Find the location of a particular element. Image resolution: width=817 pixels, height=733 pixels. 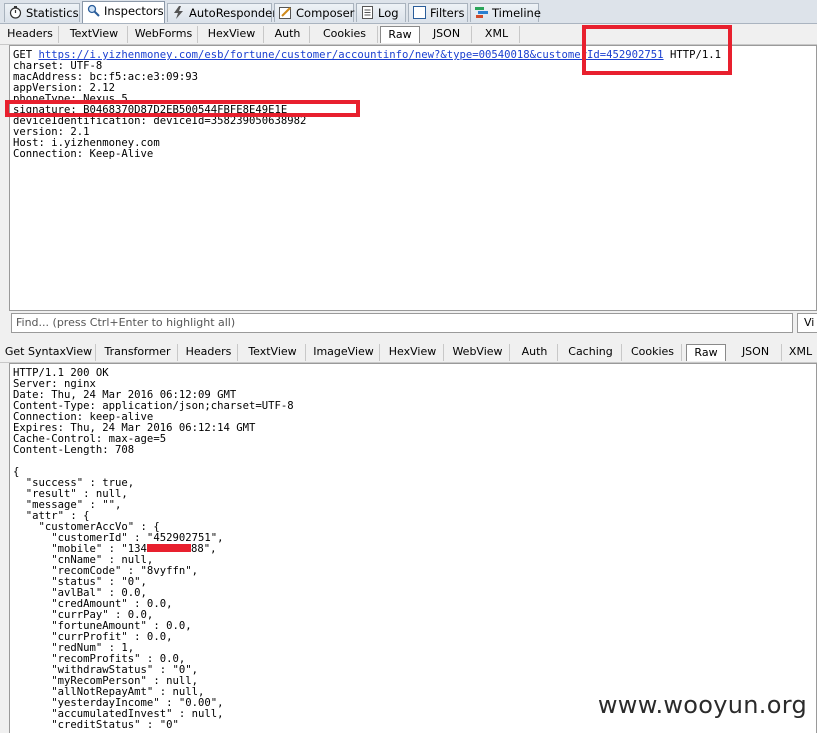

request-tab-auth: Auth is located at coordinates (288, 34).